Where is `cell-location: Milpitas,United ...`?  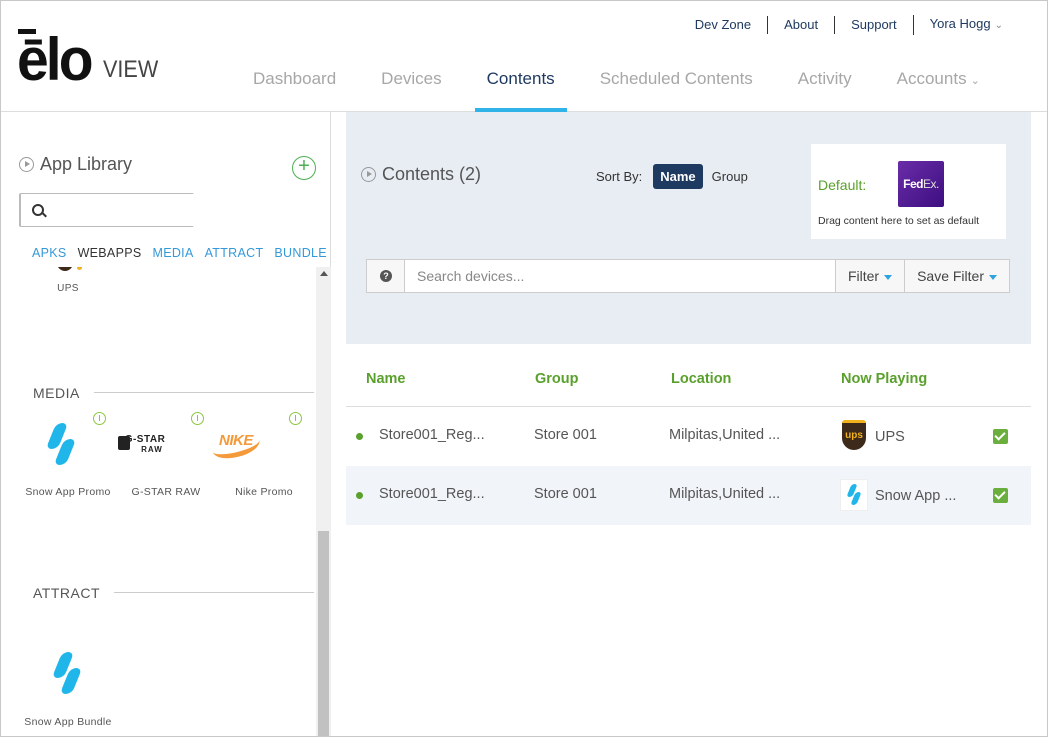 cell-location: Milpitas,United ... is located at coordinates (725, 494).